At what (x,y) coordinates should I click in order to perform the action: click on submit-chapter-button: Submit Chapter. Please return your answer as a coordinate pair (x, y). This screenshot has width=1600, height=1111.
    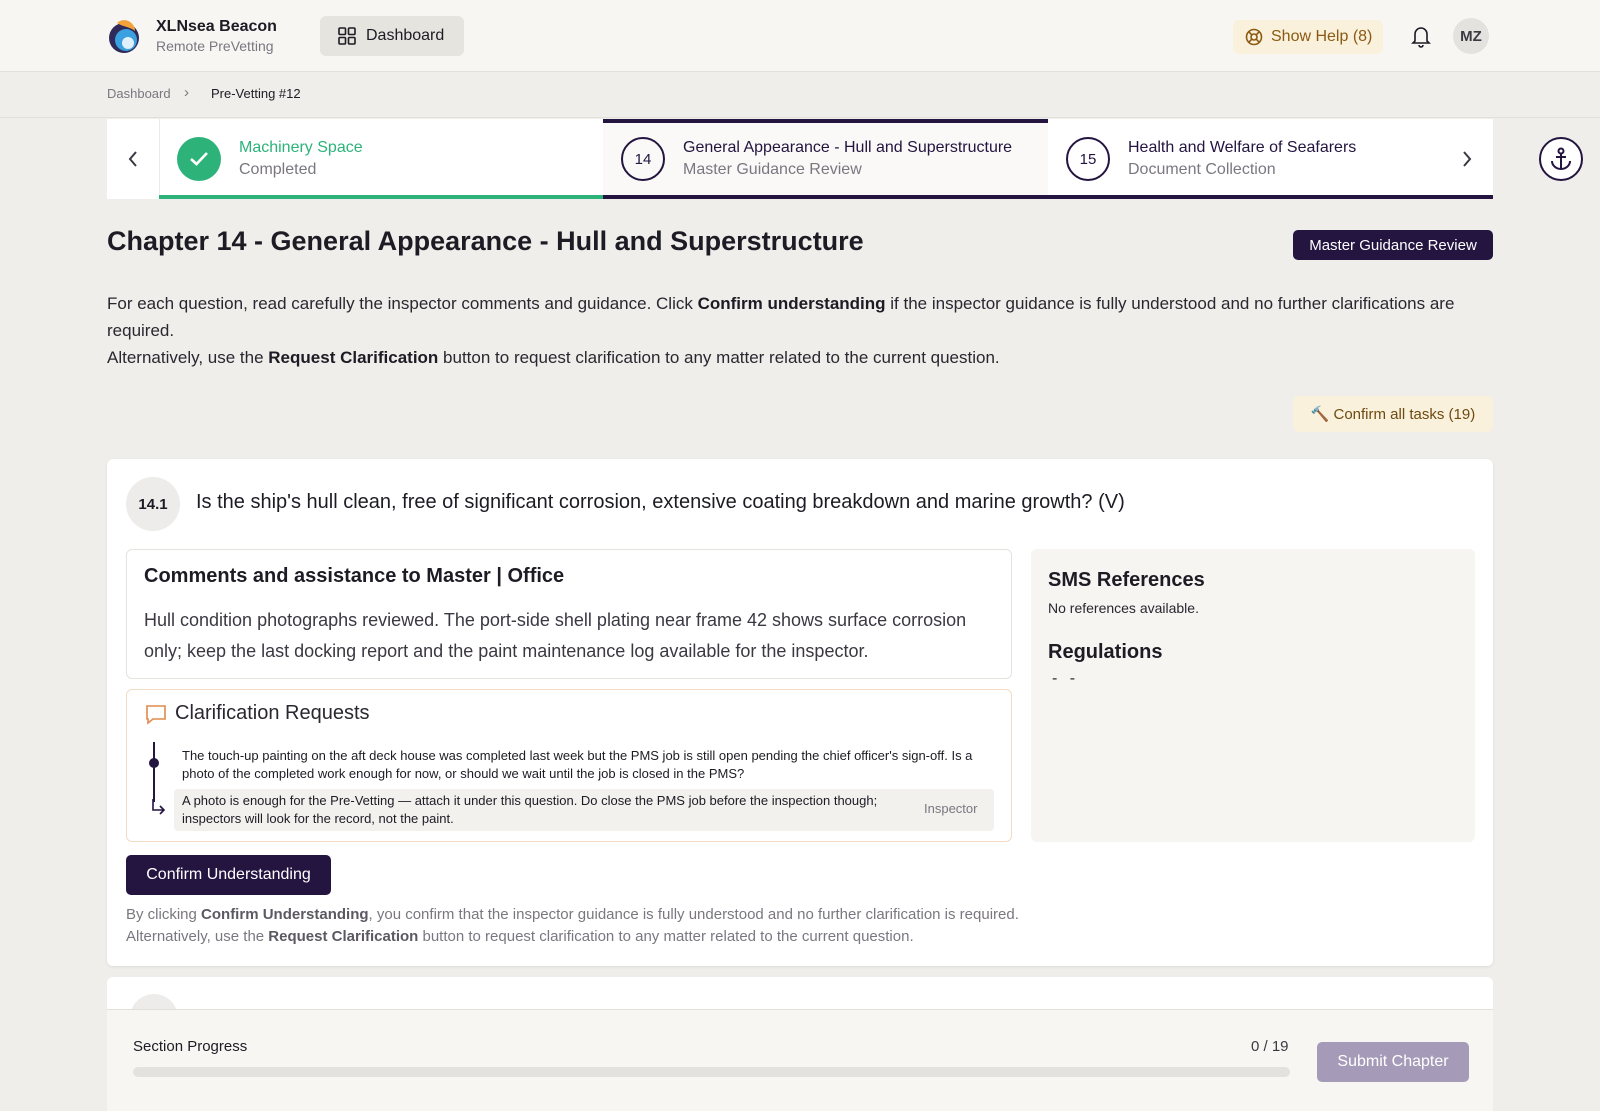
    Looking at the image, I should click on (1393, 1062).